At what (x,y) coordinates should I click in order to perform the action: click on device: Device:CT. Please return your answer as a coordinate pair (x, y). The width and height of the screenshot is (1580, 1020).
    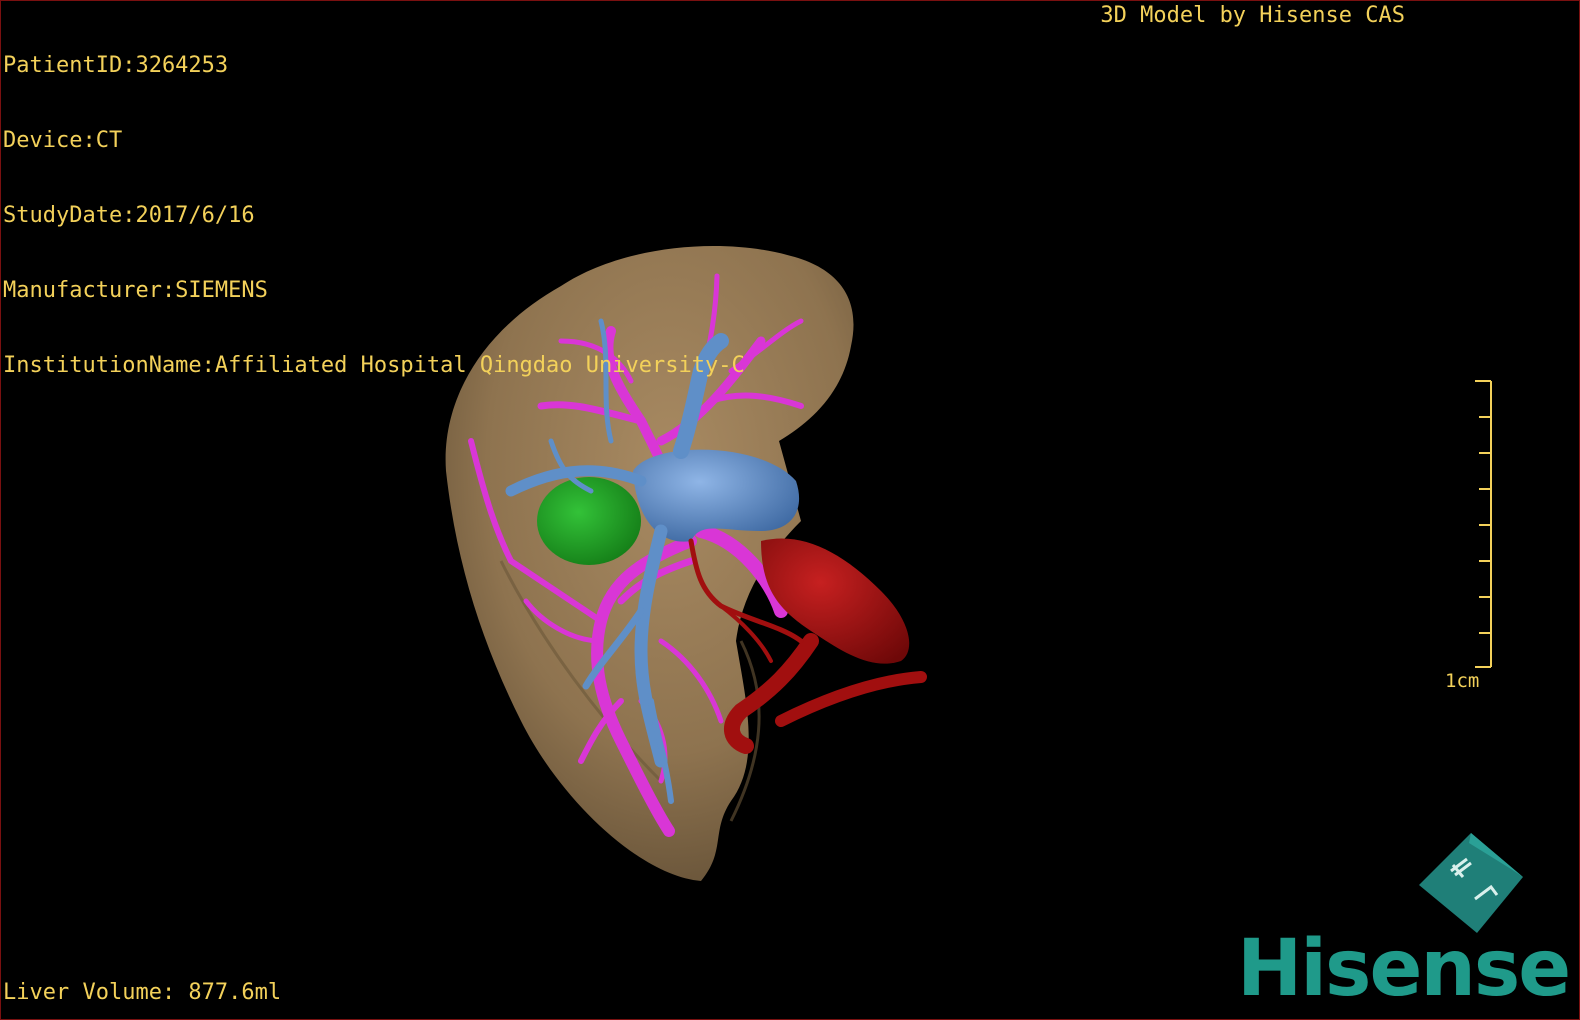
    Looking at the image, I should click on (63, 140).